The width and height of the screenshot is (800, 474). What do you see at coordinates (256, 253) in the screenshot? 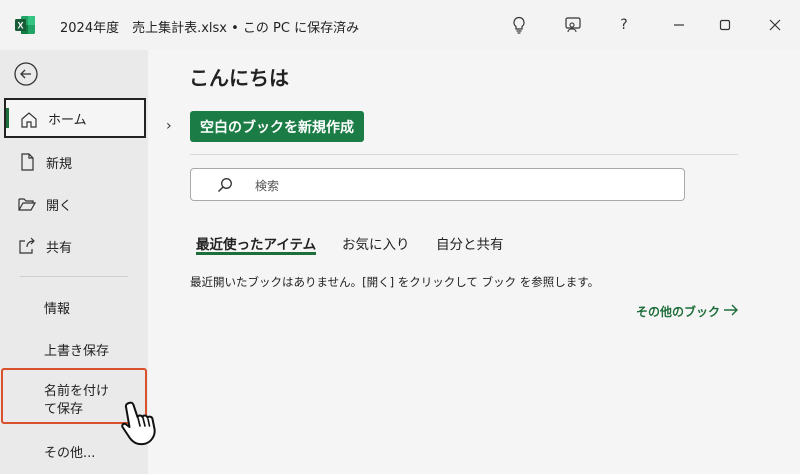
I see `tab-active-indicator` at bounding box center [256, 253].